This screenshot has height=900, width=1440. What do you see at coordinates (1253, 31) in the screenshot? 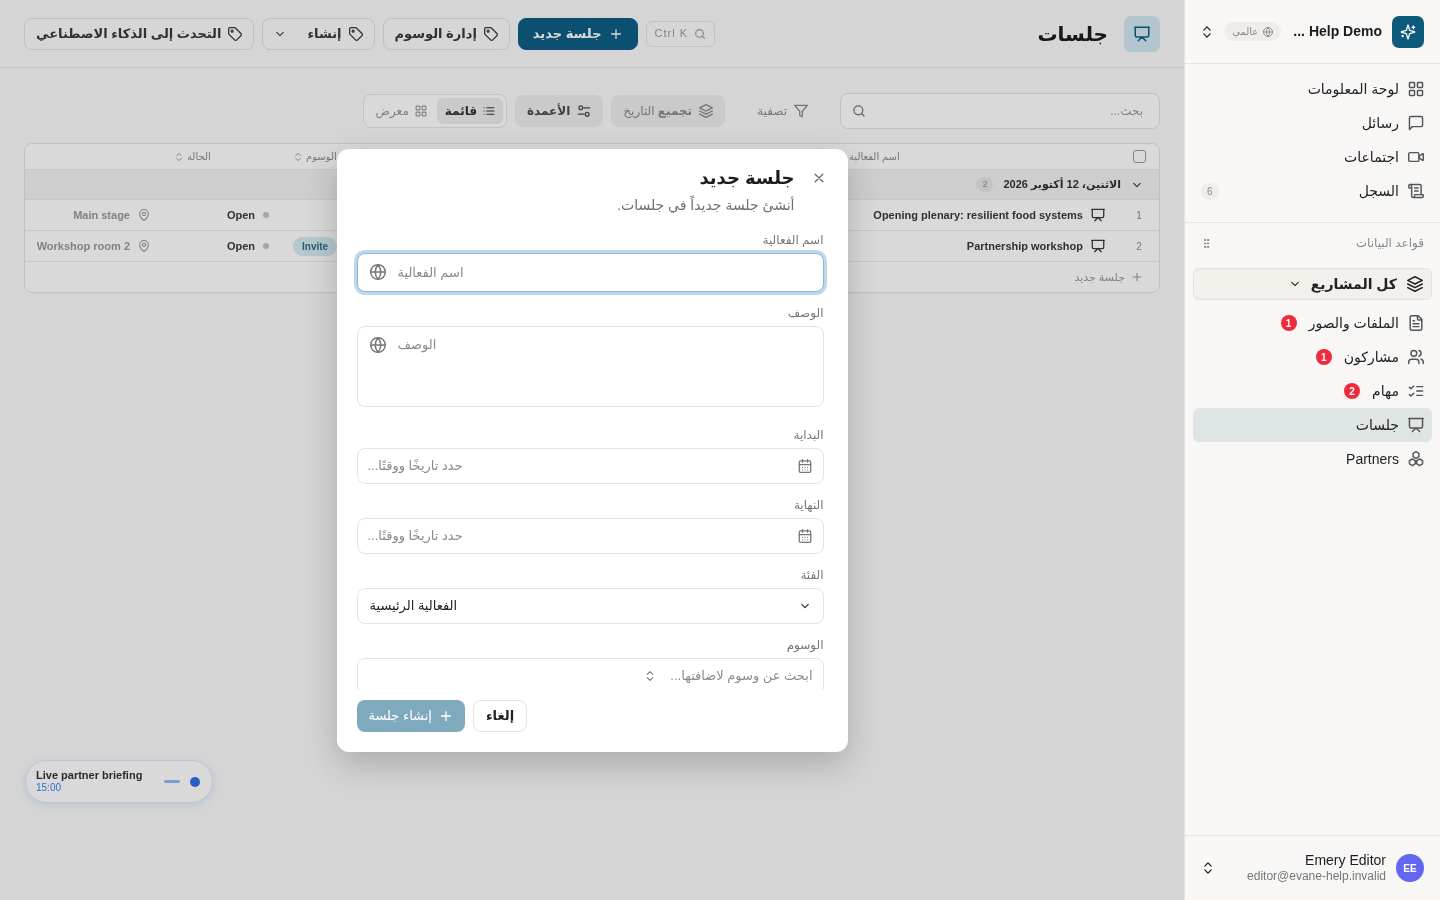
I see `scope-badge: عالمي` at bounding box center [1253, 31].